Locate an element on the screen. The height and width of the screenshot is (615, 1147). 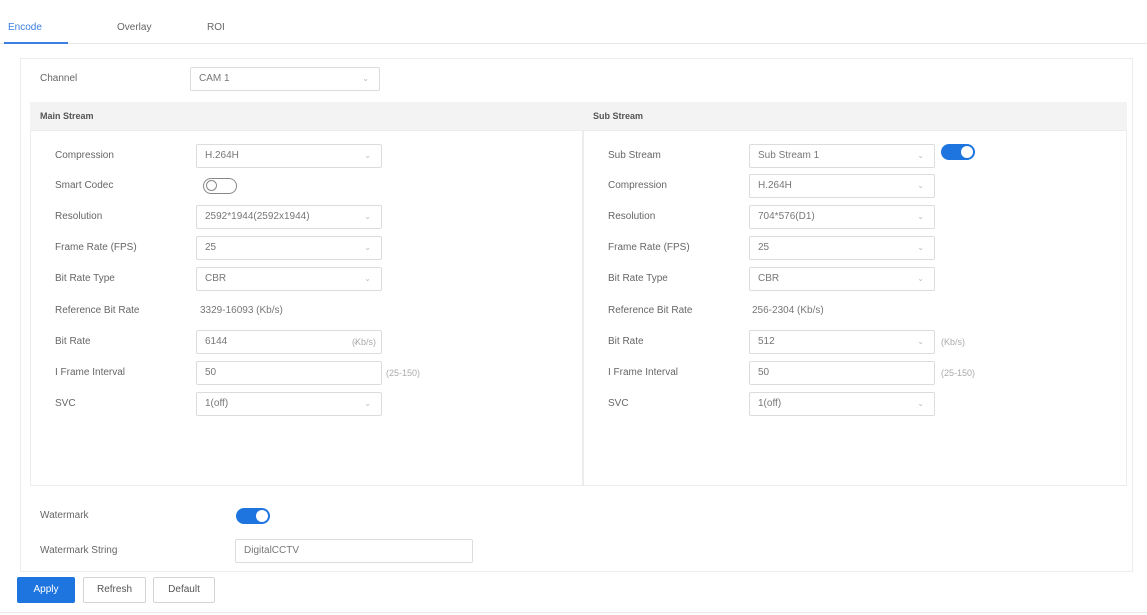
sub-stream-select: Sub Stream 1 ⌄ is located at coordinates (842, 156).